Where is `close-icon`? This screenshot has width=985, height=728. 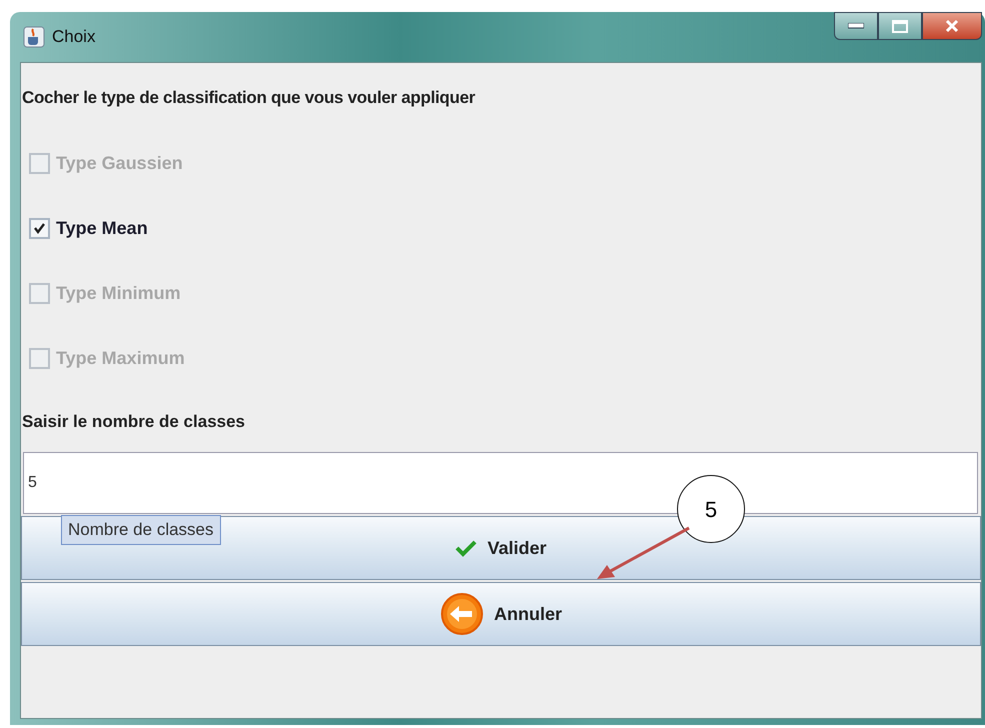 close-icon is located at coordinates (952, 26).